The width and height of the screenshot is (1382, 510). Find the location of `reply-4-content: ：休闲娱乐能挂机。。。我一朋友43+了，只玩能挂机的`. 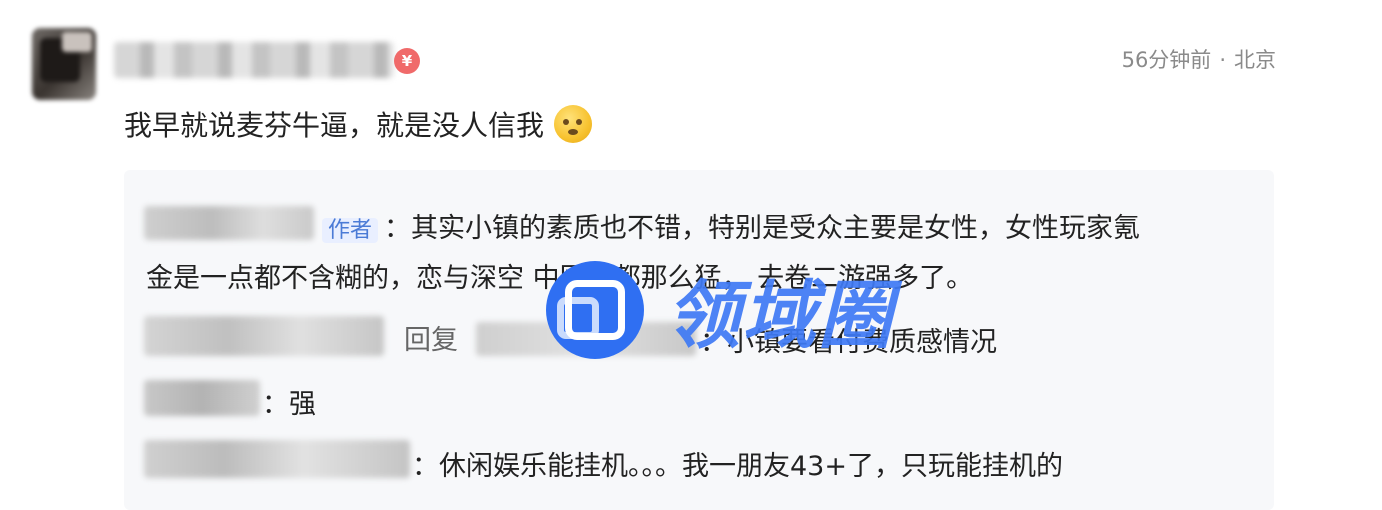

reply-4-content: ：休闲娱乐能挂机。。。我一朋友43+了，只玩能挂机的 is located at coordinates (737, 466).